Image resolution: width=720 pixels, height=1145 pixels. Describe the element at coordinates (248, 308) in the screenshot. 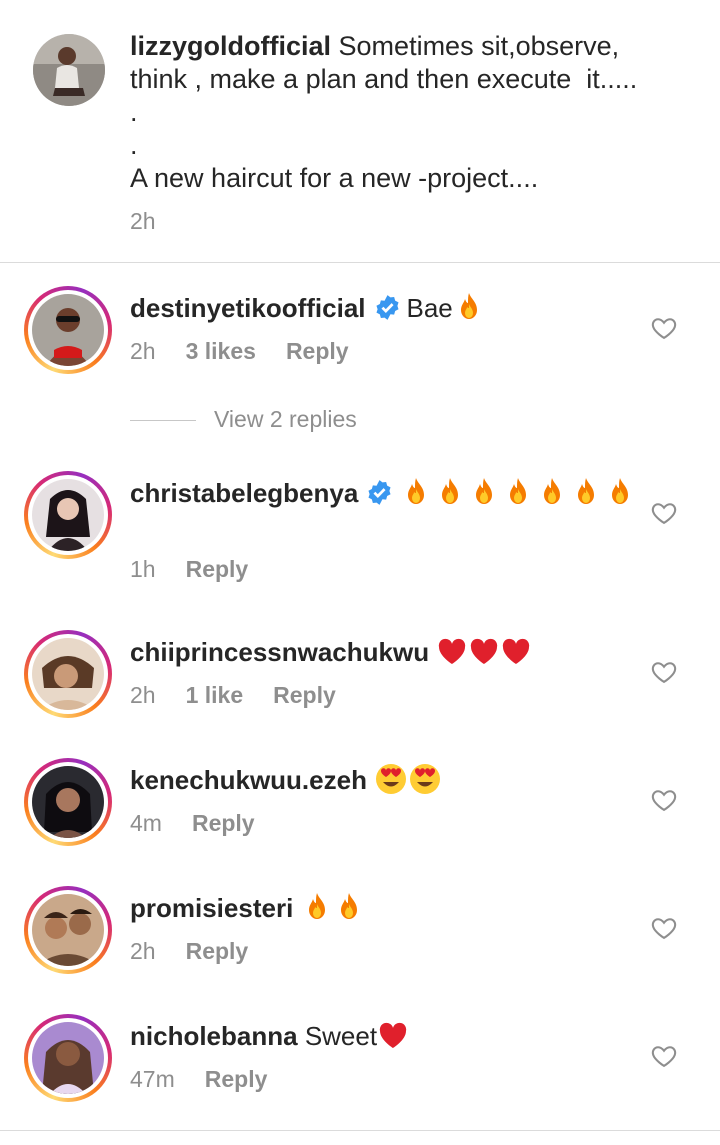

I see `commenter-username: destinyetikoofficial` at that location.